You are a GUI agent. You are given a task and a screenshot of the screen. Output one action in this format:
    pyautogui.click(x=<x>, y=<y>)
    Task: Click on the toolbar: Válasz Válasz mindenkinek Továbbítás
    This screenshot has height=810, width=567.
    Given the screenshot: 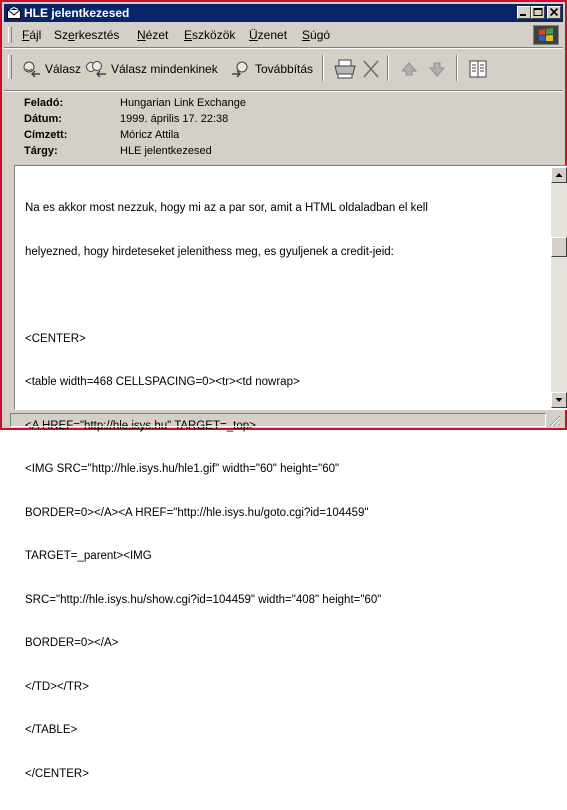 What is the action you would take?
    pyautogui.click(x=283, y=69)
    